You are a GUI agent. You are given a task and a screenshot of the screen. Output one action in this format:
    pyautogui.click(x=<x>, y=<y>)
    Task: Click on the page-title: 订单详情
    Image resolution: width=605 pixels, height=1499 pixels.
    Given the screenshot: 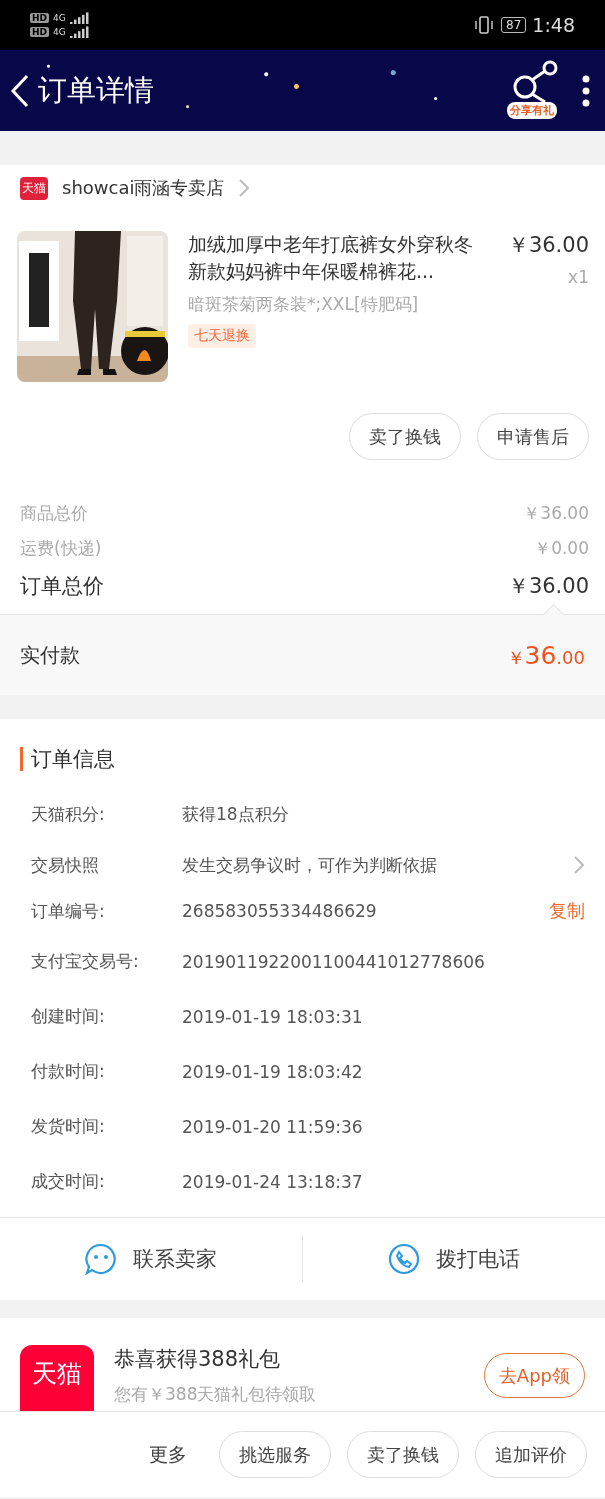 What is the action you would take?
    pyautogui.click(x=96, y=90)
    